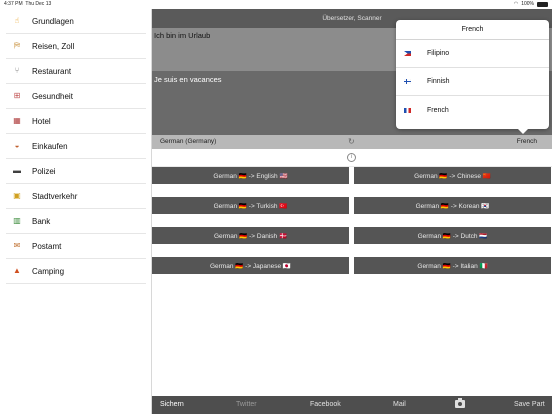 The height and width of the screenshot is (414, 552). I want to click on hand-icon: ☝, so click(17, 20).